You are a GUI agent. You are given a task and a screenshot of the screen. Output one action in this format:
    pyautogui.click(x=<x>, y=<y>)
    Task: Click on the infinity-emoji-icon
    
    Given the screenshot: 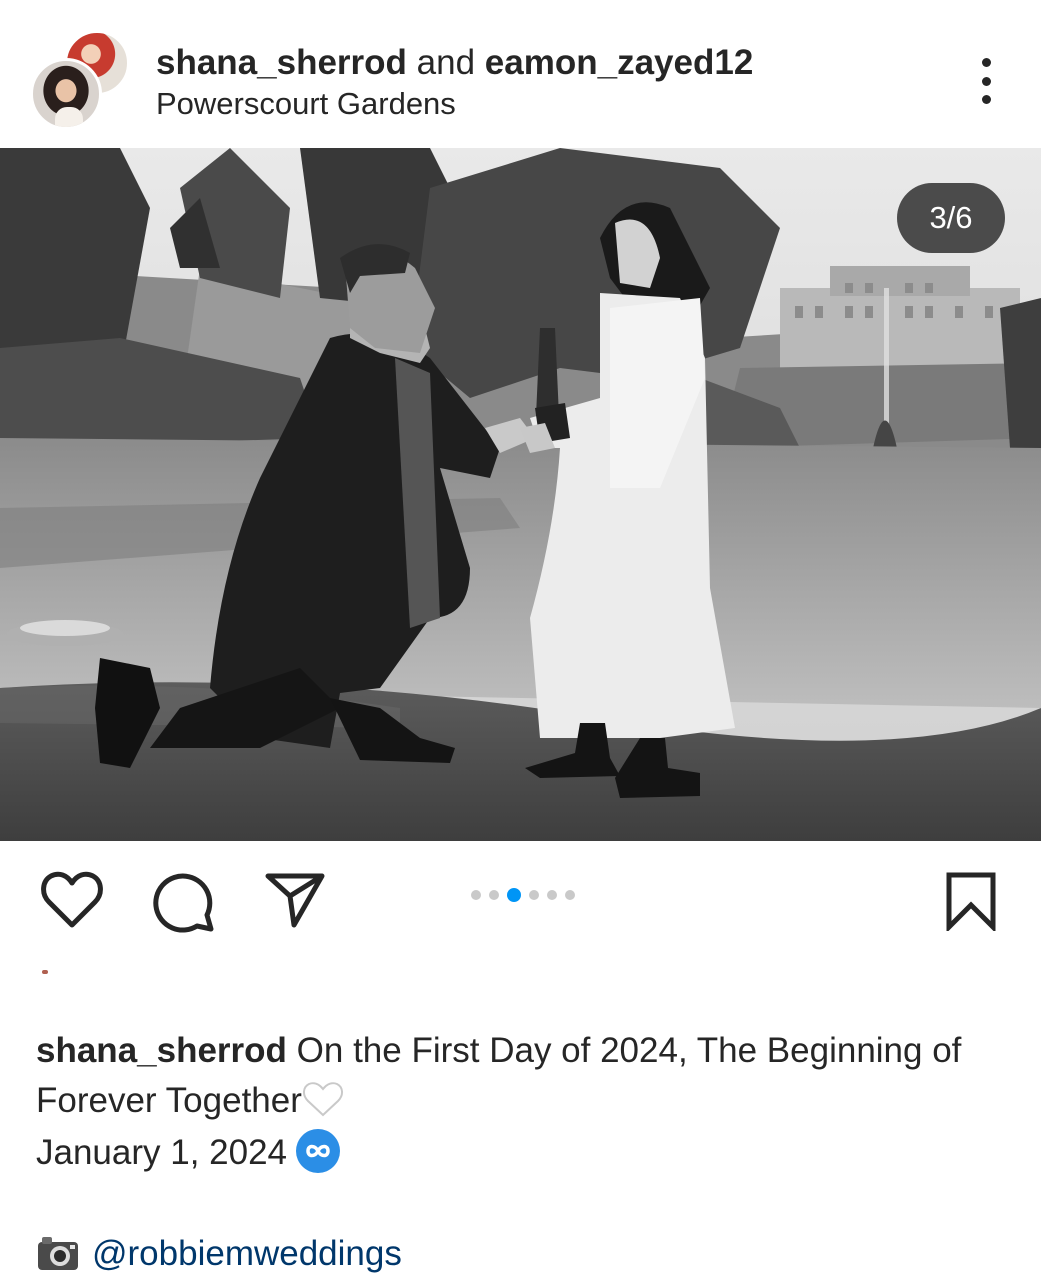 What is the action you would take?
    pyautogui.click(x=318, y=1151)
    